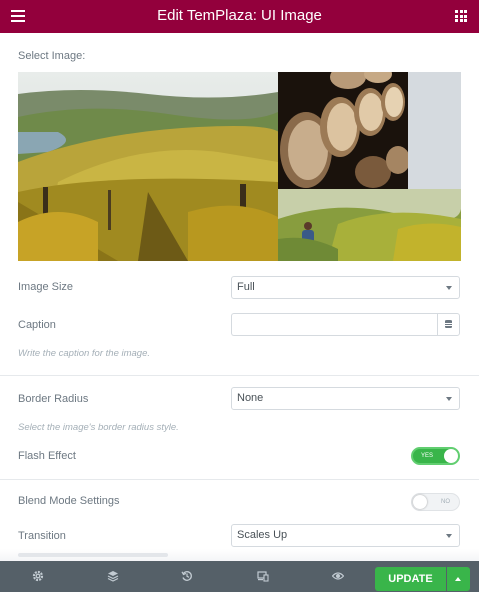  Describe the element at coordinates (445, 502) in the screenshot. I see `toggle-state-text: NO` at that location.